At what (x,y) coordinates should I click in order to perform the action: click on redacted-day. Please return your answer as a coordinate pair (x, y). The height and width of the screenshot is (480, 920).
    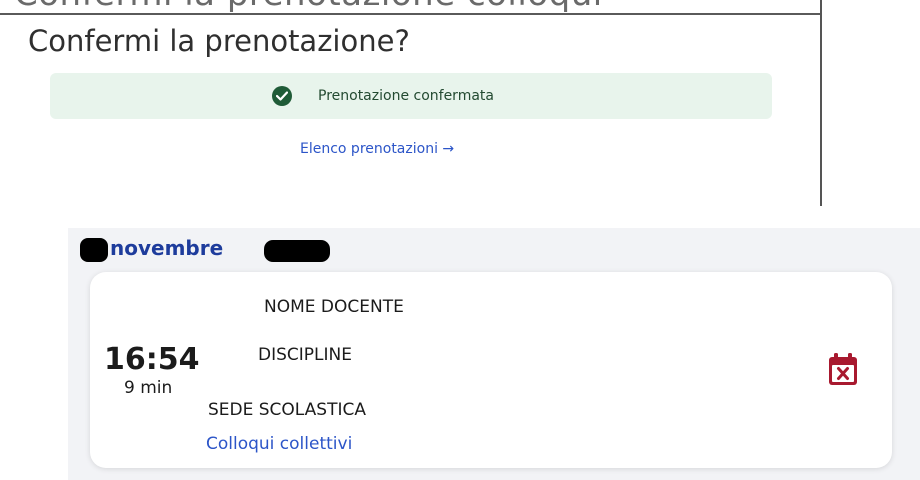
    Looking at the image, I should click on (94, 250).